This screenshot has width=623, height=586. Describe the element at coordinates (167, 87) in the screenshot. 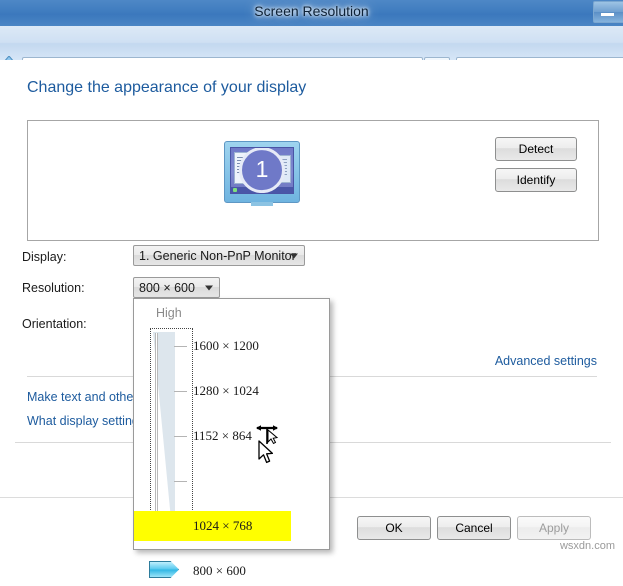

I see `page-title: Change the appearance of your display` at that location.